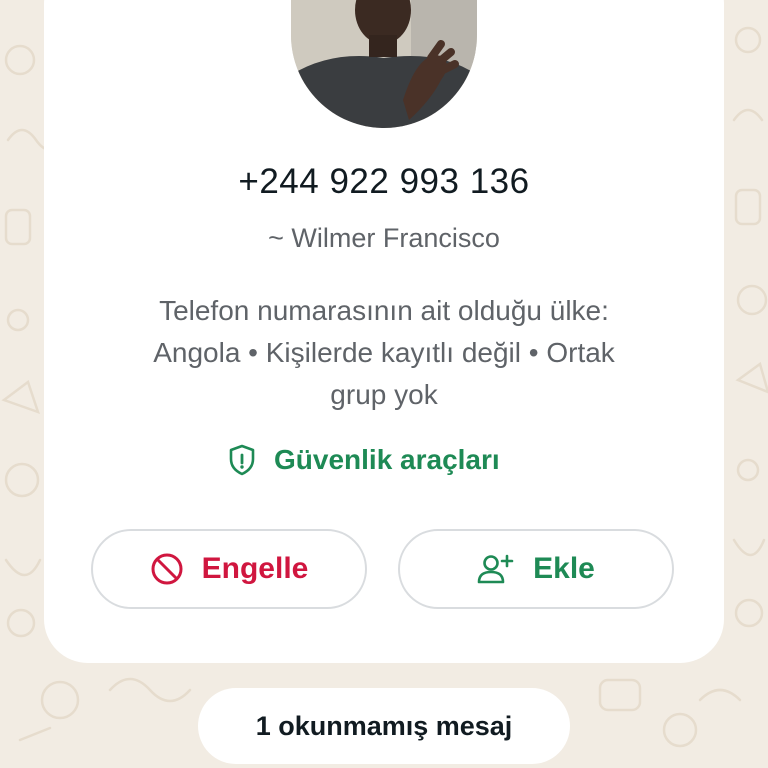 The image size is (768, 768). What do you see at coordinates (255, 568) in the screenshot?
I see `block-button-label: Engelle` at bounding box center [255, 568].